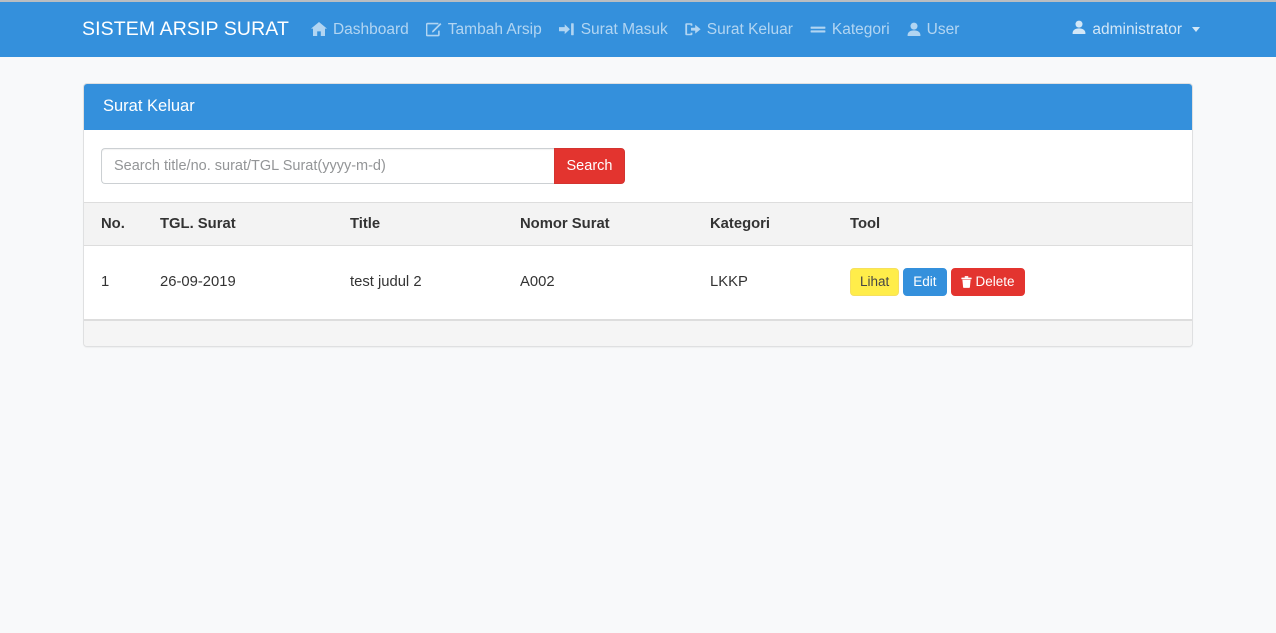 Image resolution: width=1276 pixels, height=633 pixels. I want to click on nav-item-user: User, so click(933, 29).